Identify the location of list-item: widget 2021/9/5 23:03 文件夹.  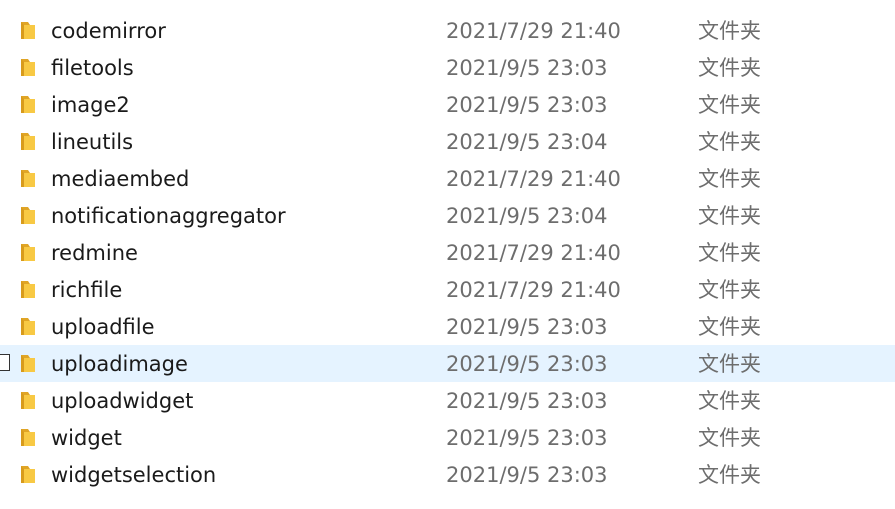
(447, 437).